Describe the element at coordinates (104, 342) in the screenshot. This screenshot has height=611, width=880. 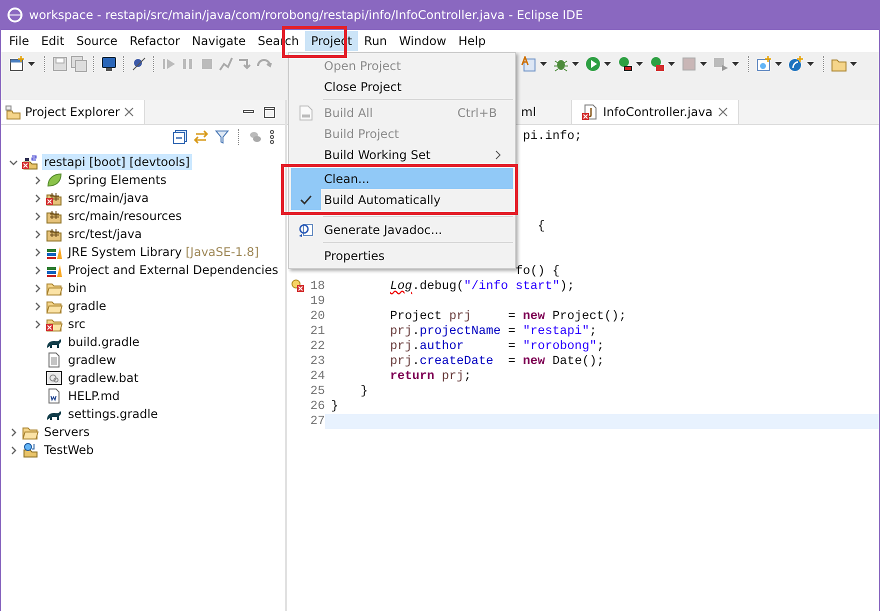
I see `tree-item: build.gradle` at that location.